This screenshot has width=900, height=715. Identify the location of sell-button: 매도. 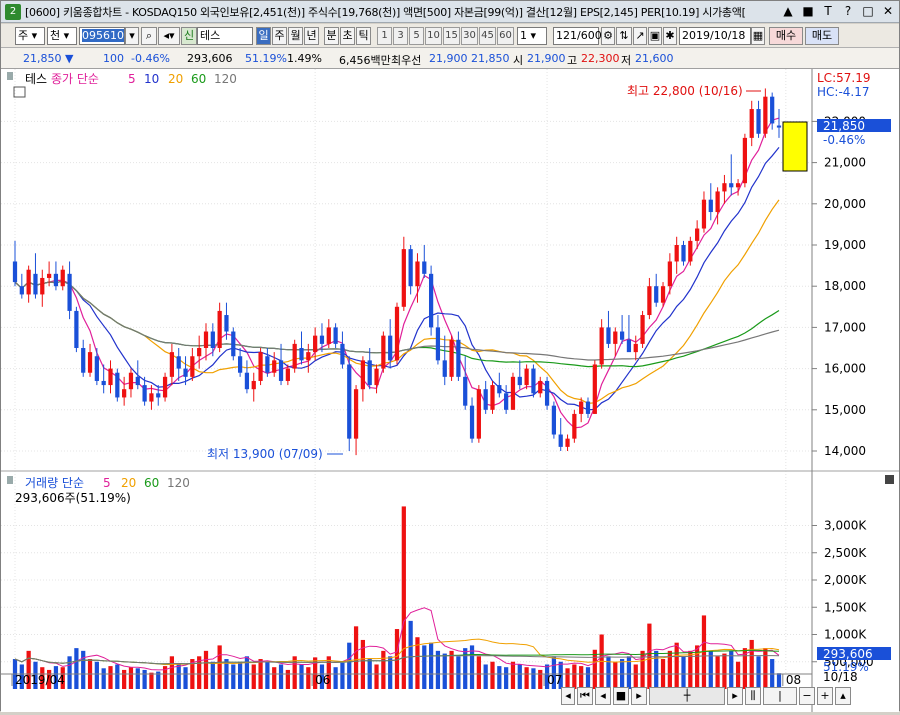
(822, 36).